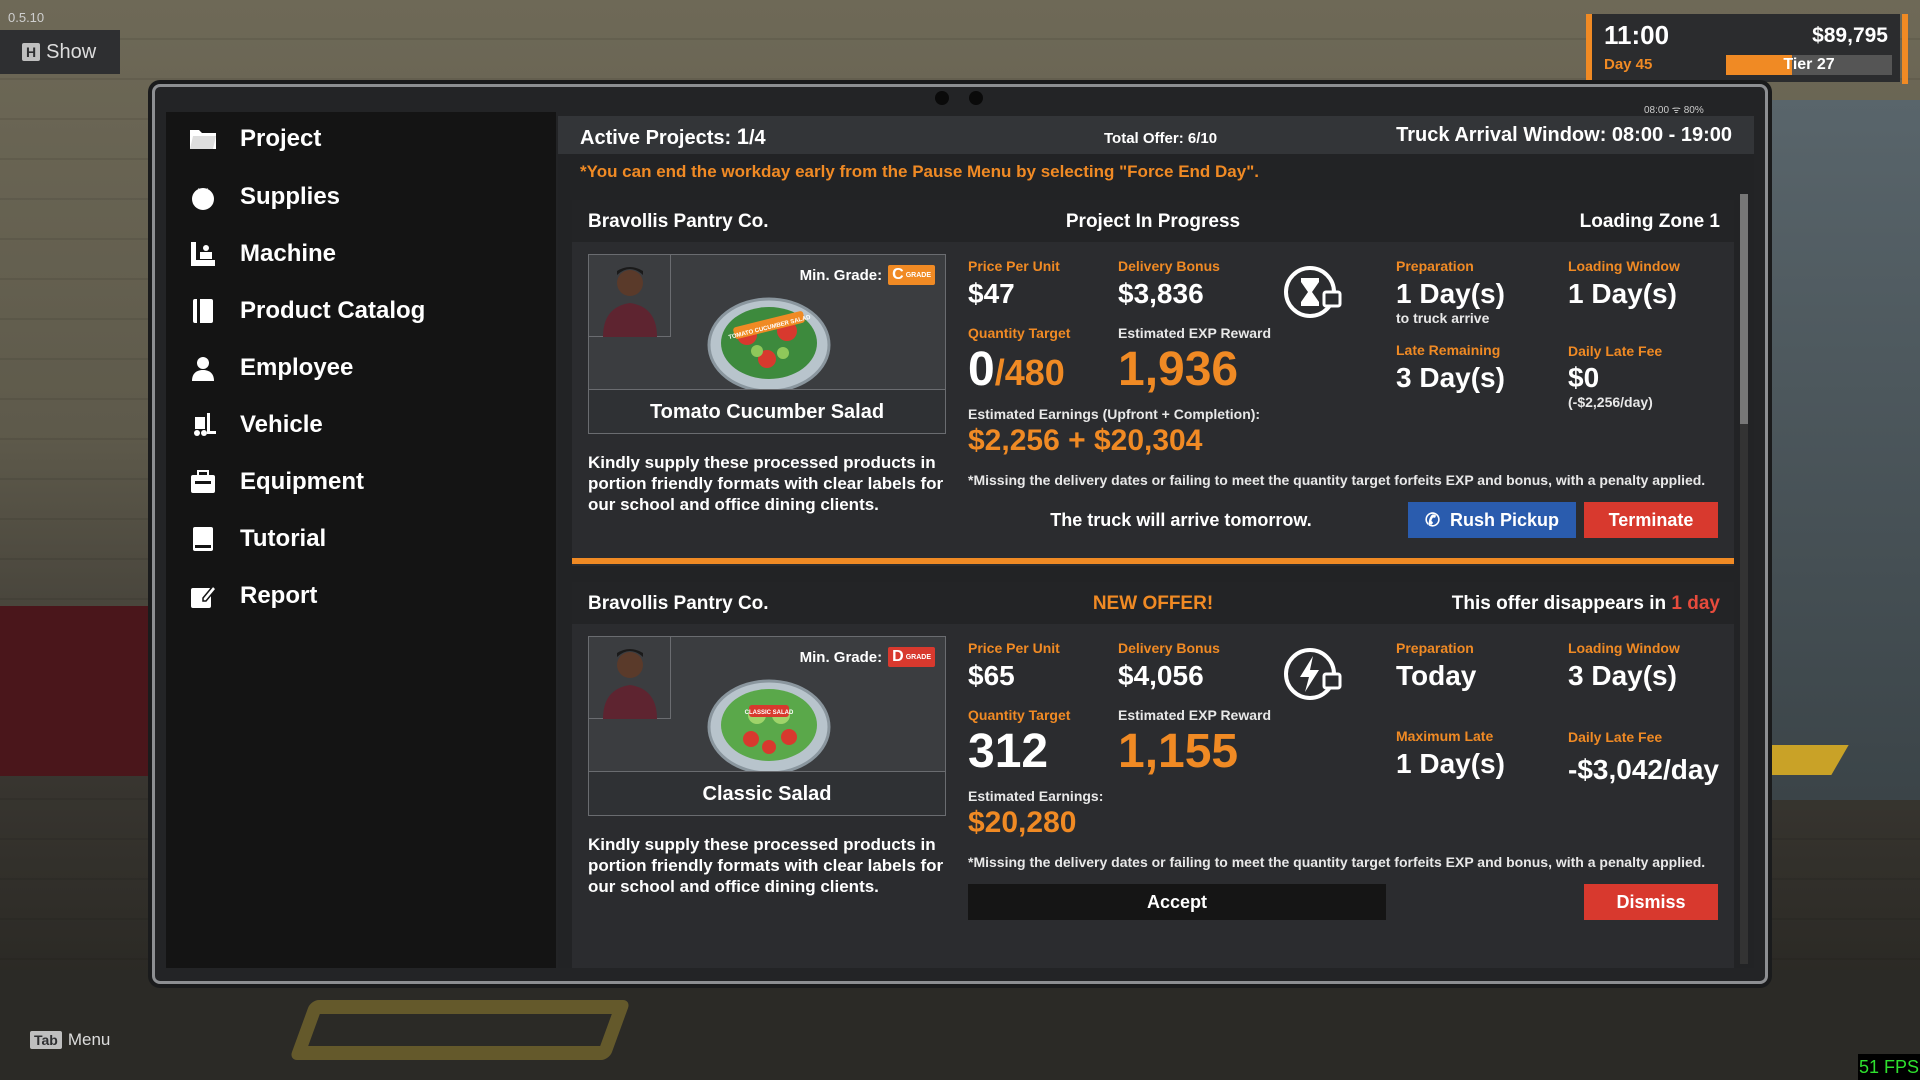 The image size is (1920, 1080). Describe the element at coordinates (203, 596) in the screenshot. I see `report-icon` at that location.